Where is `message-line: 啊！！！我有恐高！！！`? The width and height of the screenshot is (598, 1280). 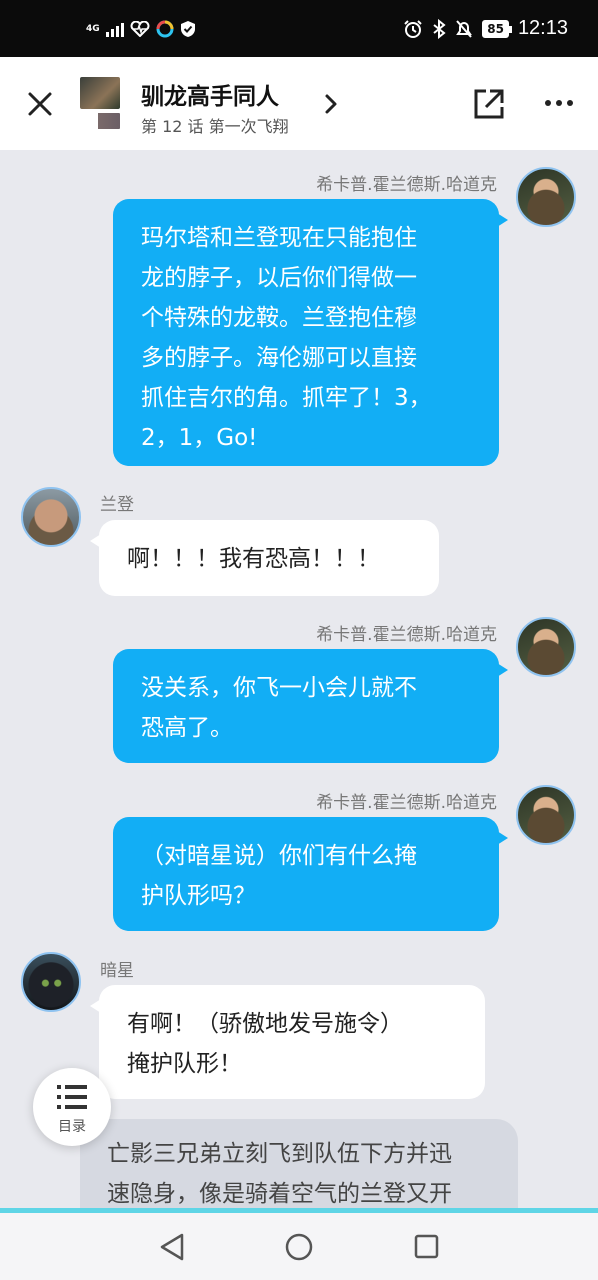
message-line: 啊！！！我有恐高！！！ is located at coordinates (253, 559).